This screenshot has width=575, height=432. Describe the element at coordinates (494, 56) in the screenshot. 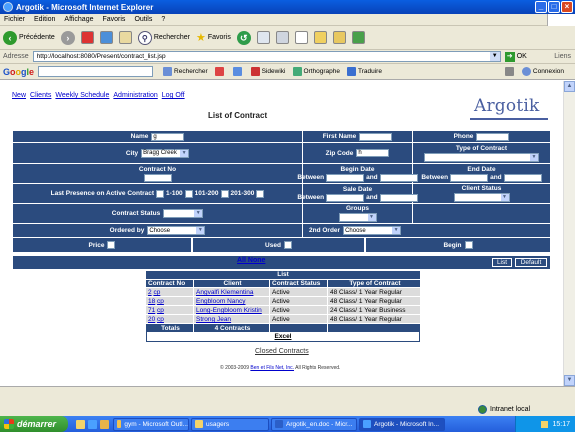

I see `chevron-down-icon: ▼` at that location.